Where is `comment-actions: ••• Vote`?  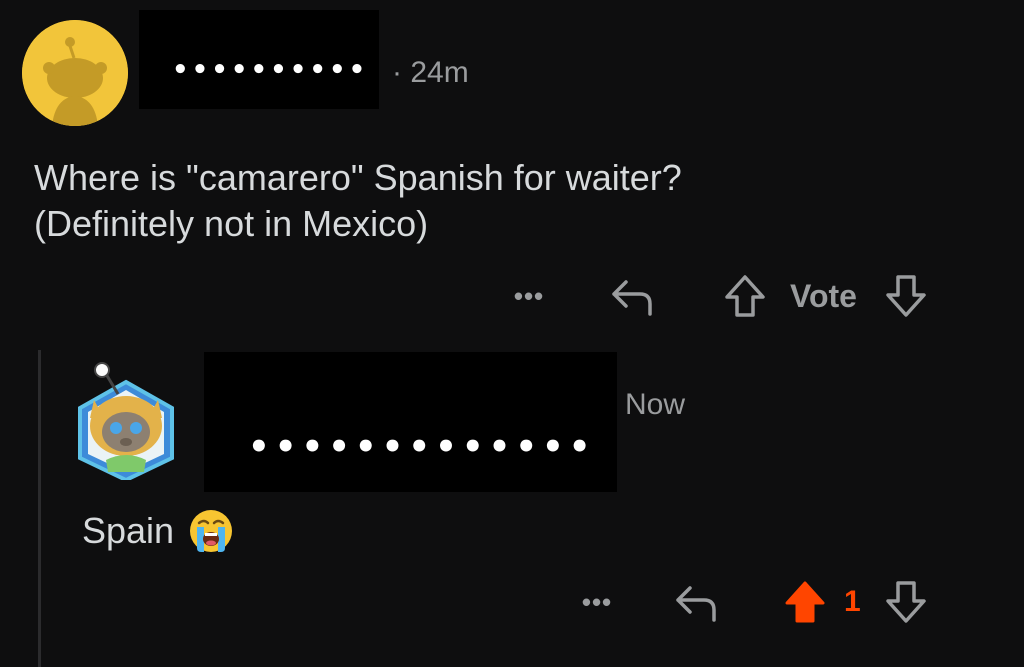 comment-actions: ••• Vote is located at coordinates (715, 296).